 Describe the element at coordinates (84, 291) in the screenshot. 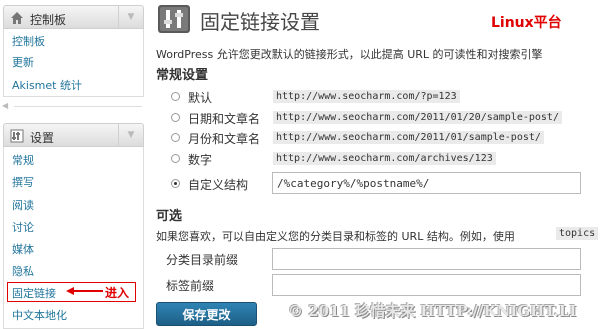

I see `red-arrow-icon` at that location.